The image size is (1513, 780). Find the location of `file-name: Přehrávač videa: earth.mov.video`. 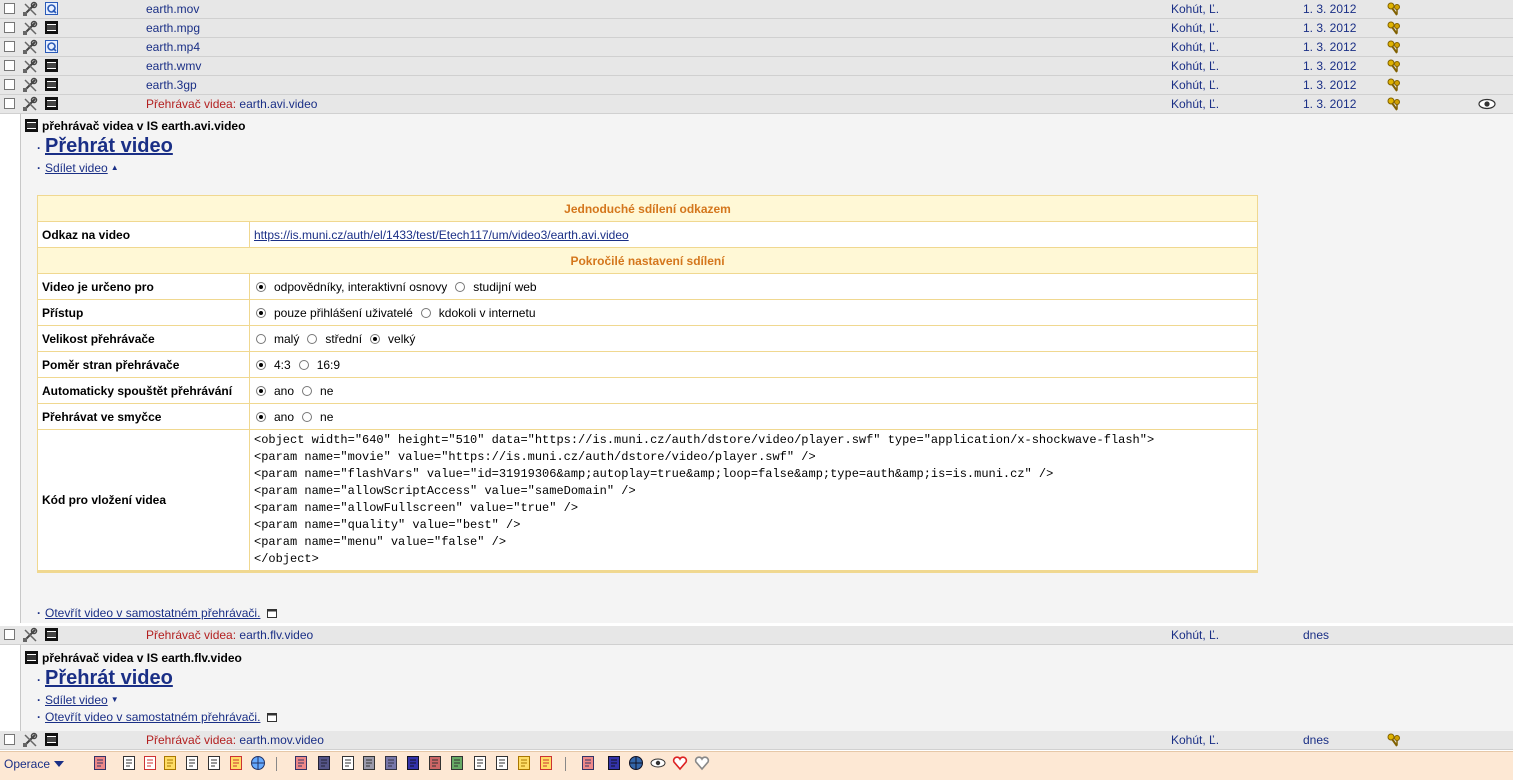

file-name: Přehrávač videa: earth.mov.video is located at coordinates (235, 740).